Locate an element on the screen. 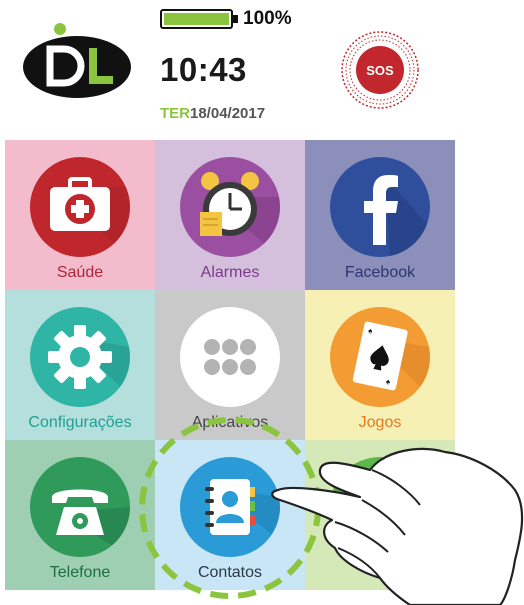 The height and width of the screenshot is (605, 524). facebook-icon is located at coordinates (397, 216).